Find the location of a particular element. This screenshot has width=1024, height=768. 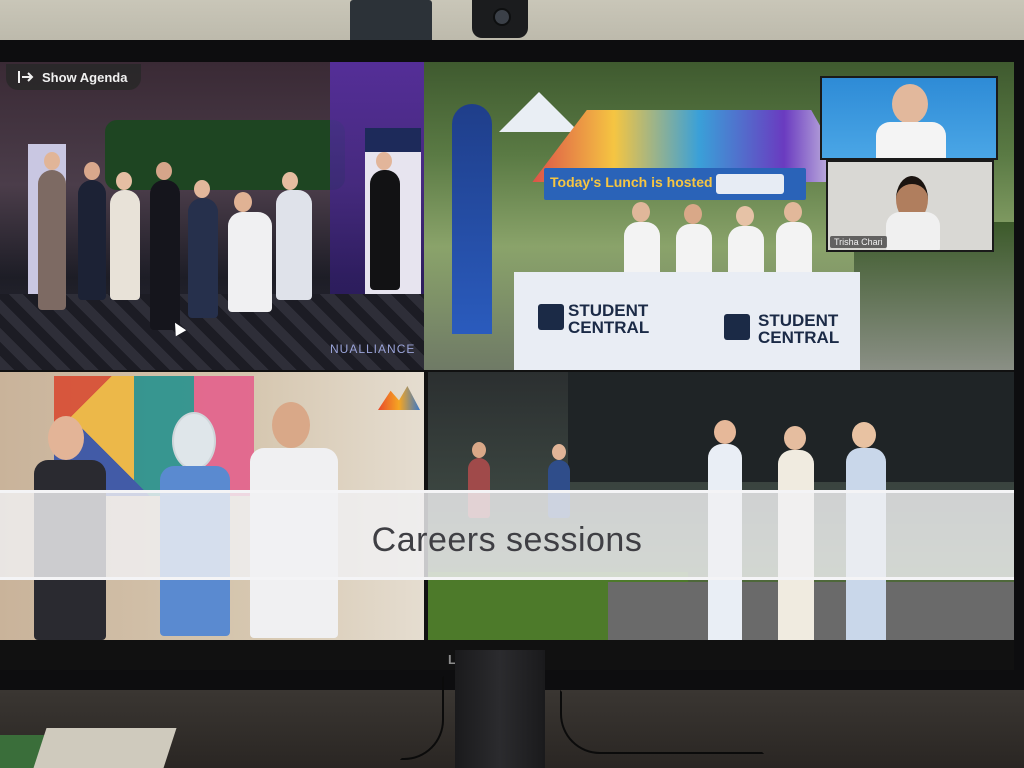

stall-brand-left: STUDENT CENTRAL is located at coordinates (609, 319).